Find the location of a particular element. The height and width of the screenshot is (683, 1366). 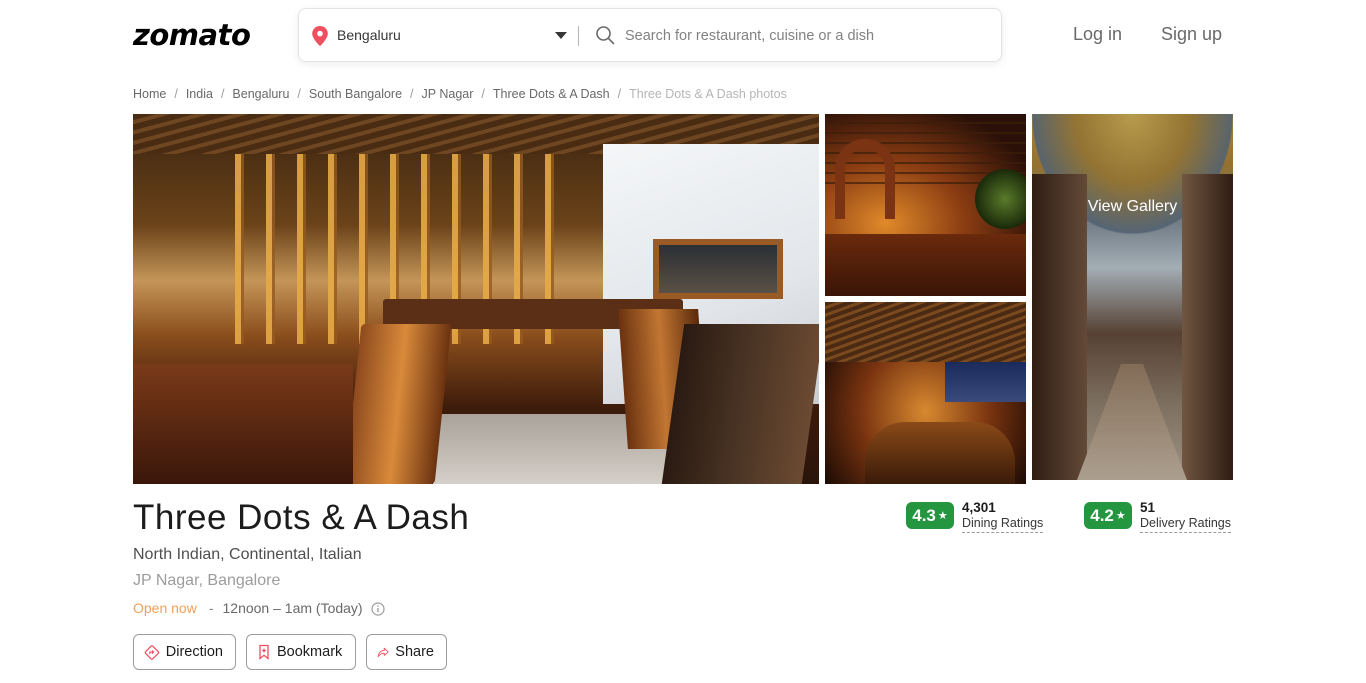

search-bar: Bengaluru is located at coordinates (650, 35).